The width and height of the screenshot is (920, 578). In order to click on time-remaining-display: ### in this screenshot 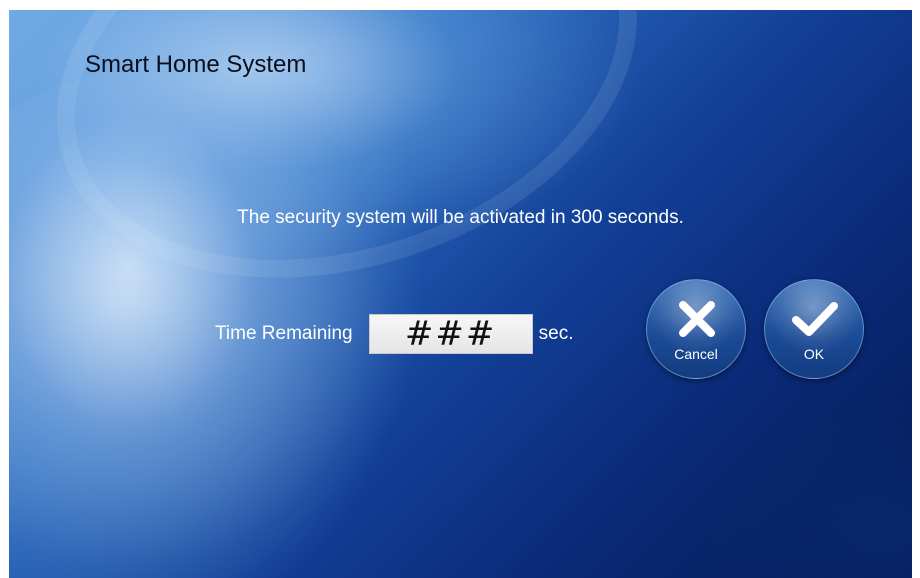, I will do `click(450, 334)`.